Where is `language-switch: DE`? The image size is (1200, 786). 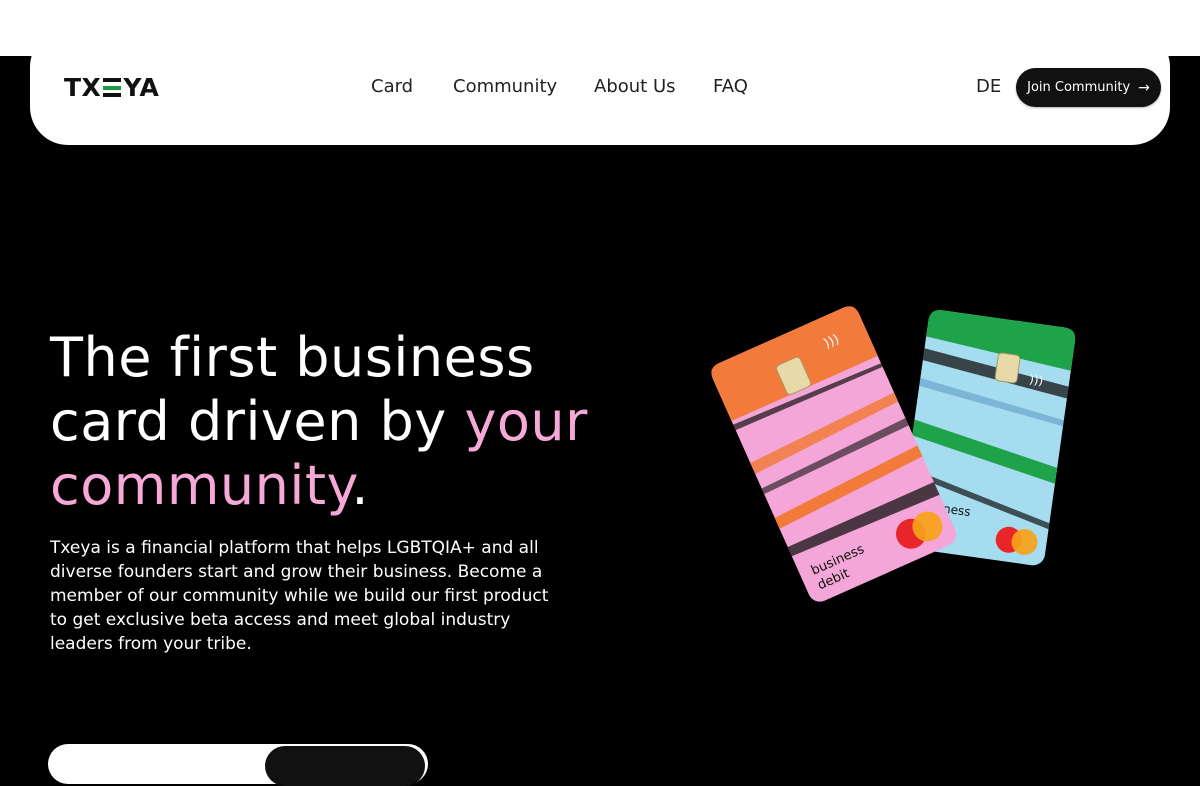
language-switch: DE is located at coordinates (988, 86).